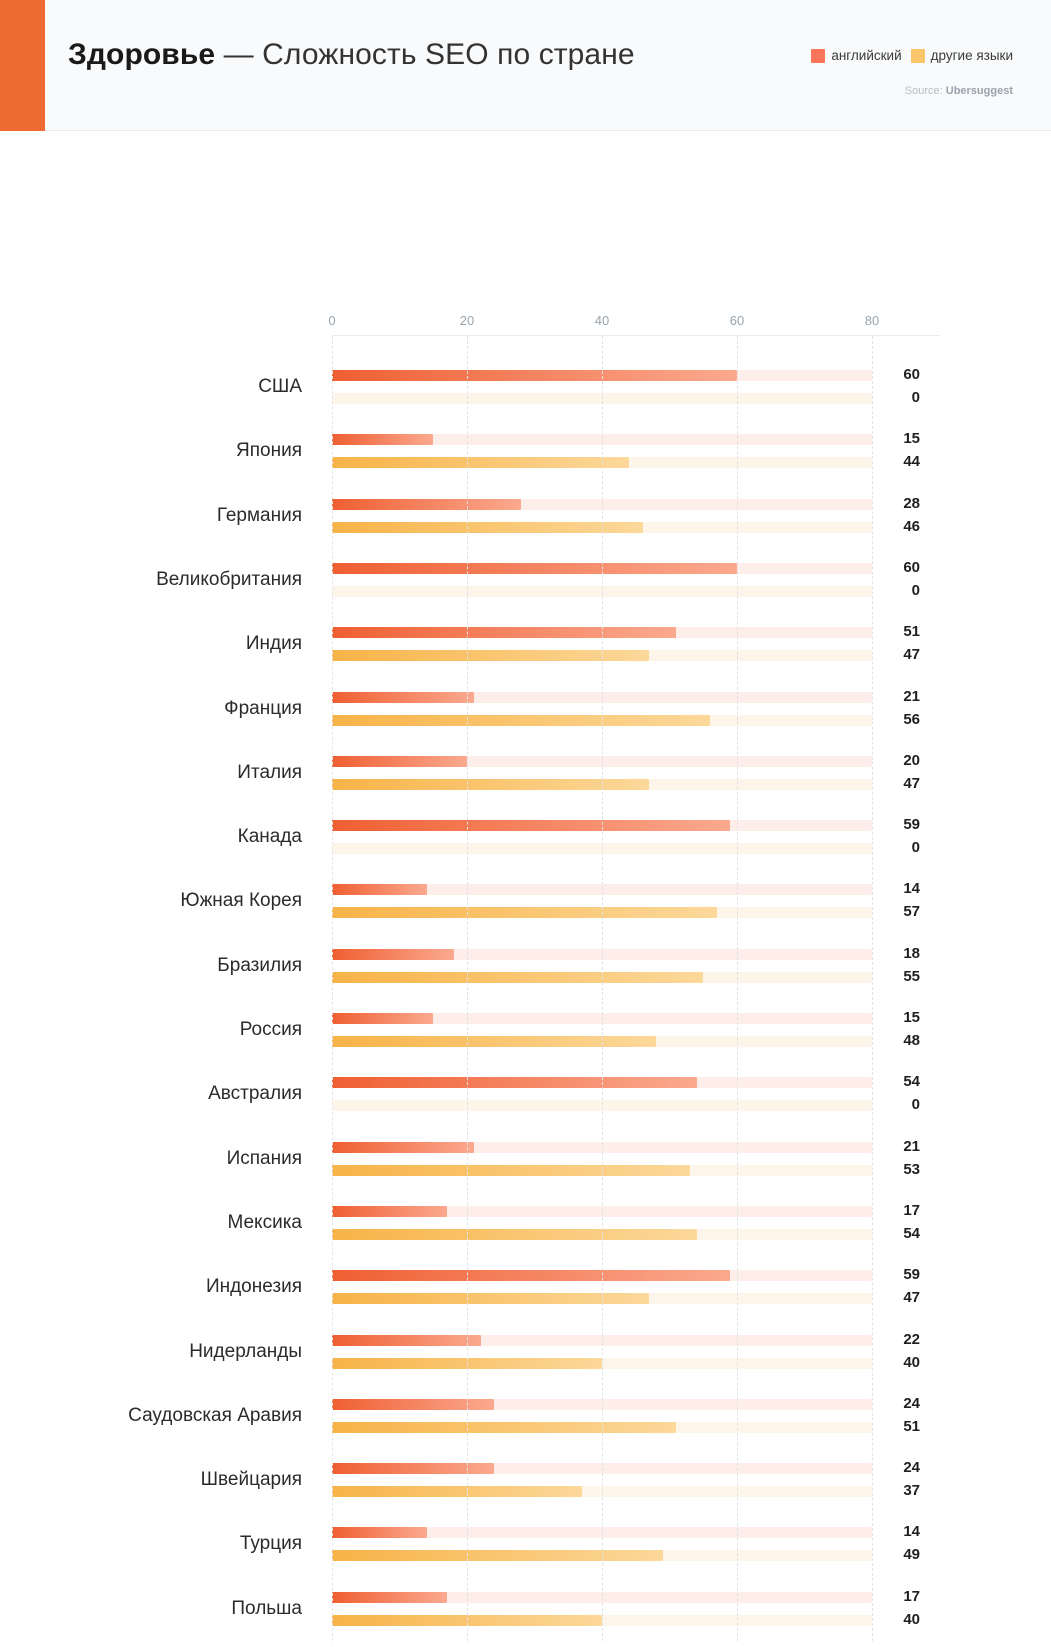  What do you see at coordinates (911, 1426) in the screenshot?
I see `bar-value-oth: 51` at bounding box center [911, 1426].